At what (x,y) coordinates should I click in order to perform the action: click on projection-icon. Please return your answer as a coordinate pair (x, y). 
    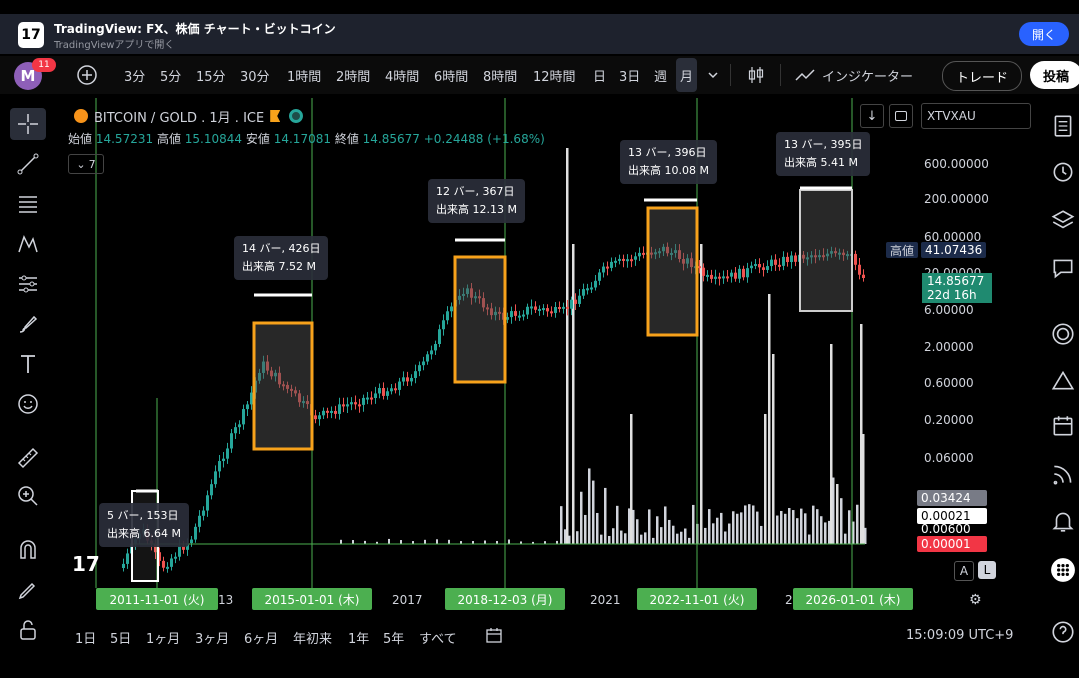
    Looking at the image, I should click on (28, 284).